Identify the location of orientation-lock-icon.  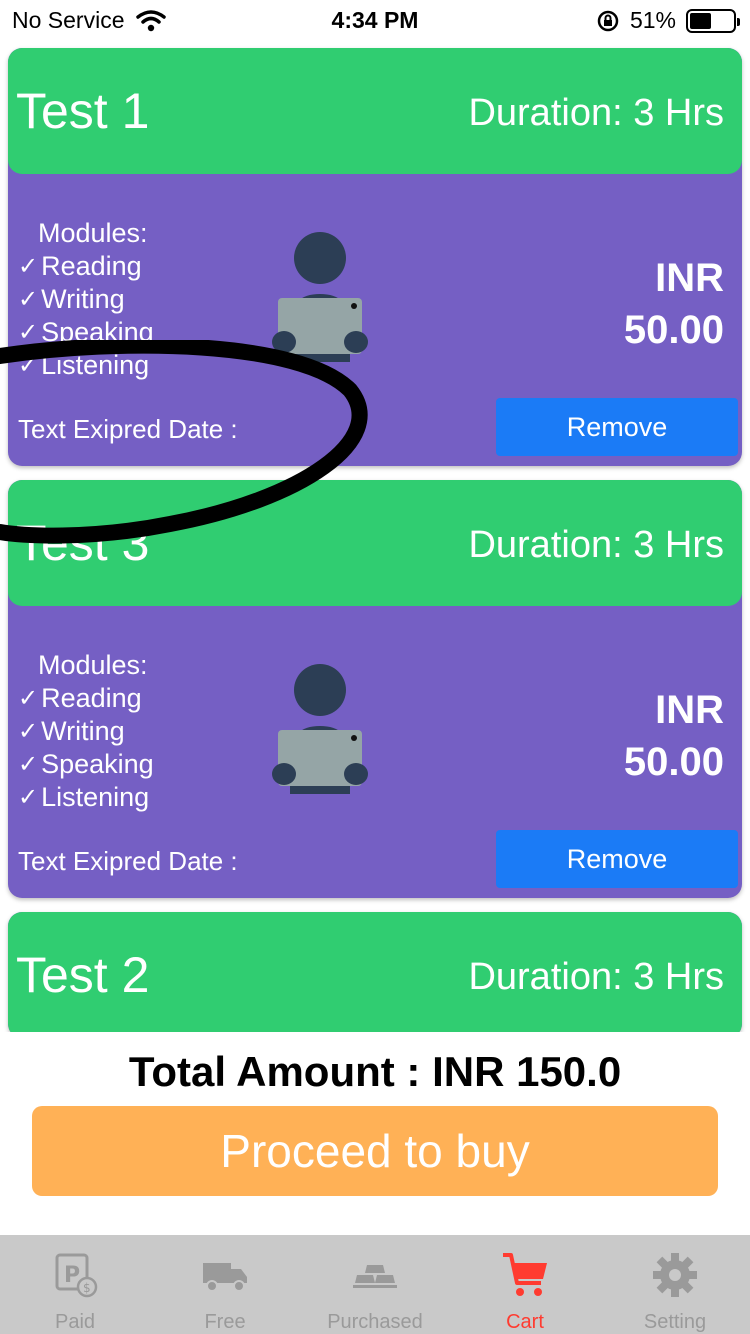
(608, 20).